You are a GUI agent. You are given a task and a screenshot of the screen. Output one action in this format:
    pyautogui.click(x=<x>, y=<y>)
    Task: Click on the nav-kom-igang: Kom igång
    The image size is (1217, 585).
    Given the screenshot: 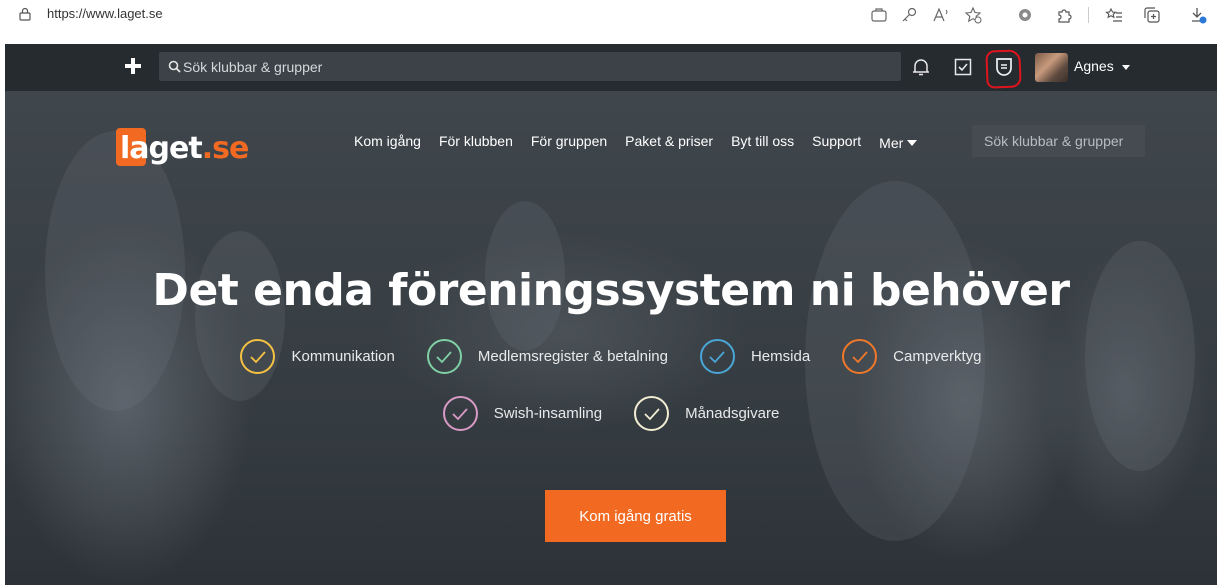 What is the action you would take?
    pyautogui.click(x=387, y=143)
    